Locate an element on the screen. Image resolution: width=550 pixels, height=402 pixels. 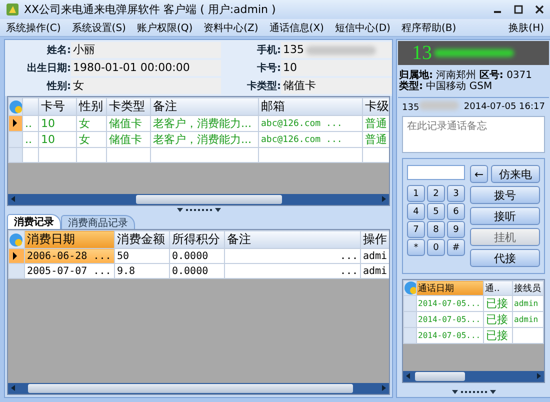
action-button: 拨号 is located at coordinates (505, 195).